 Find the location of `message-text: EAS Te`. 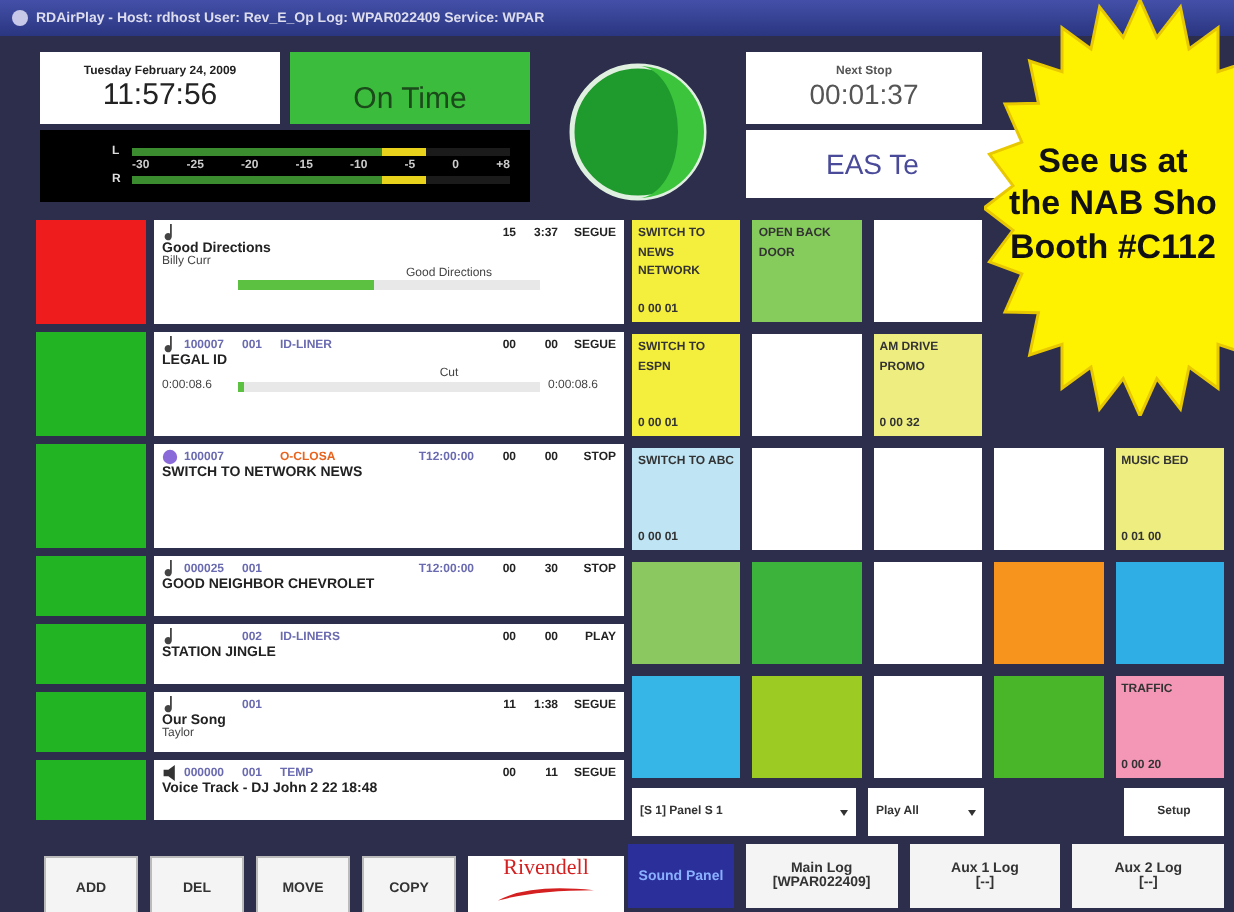

message-text: EAS Te is located at coordinates (872, 164).